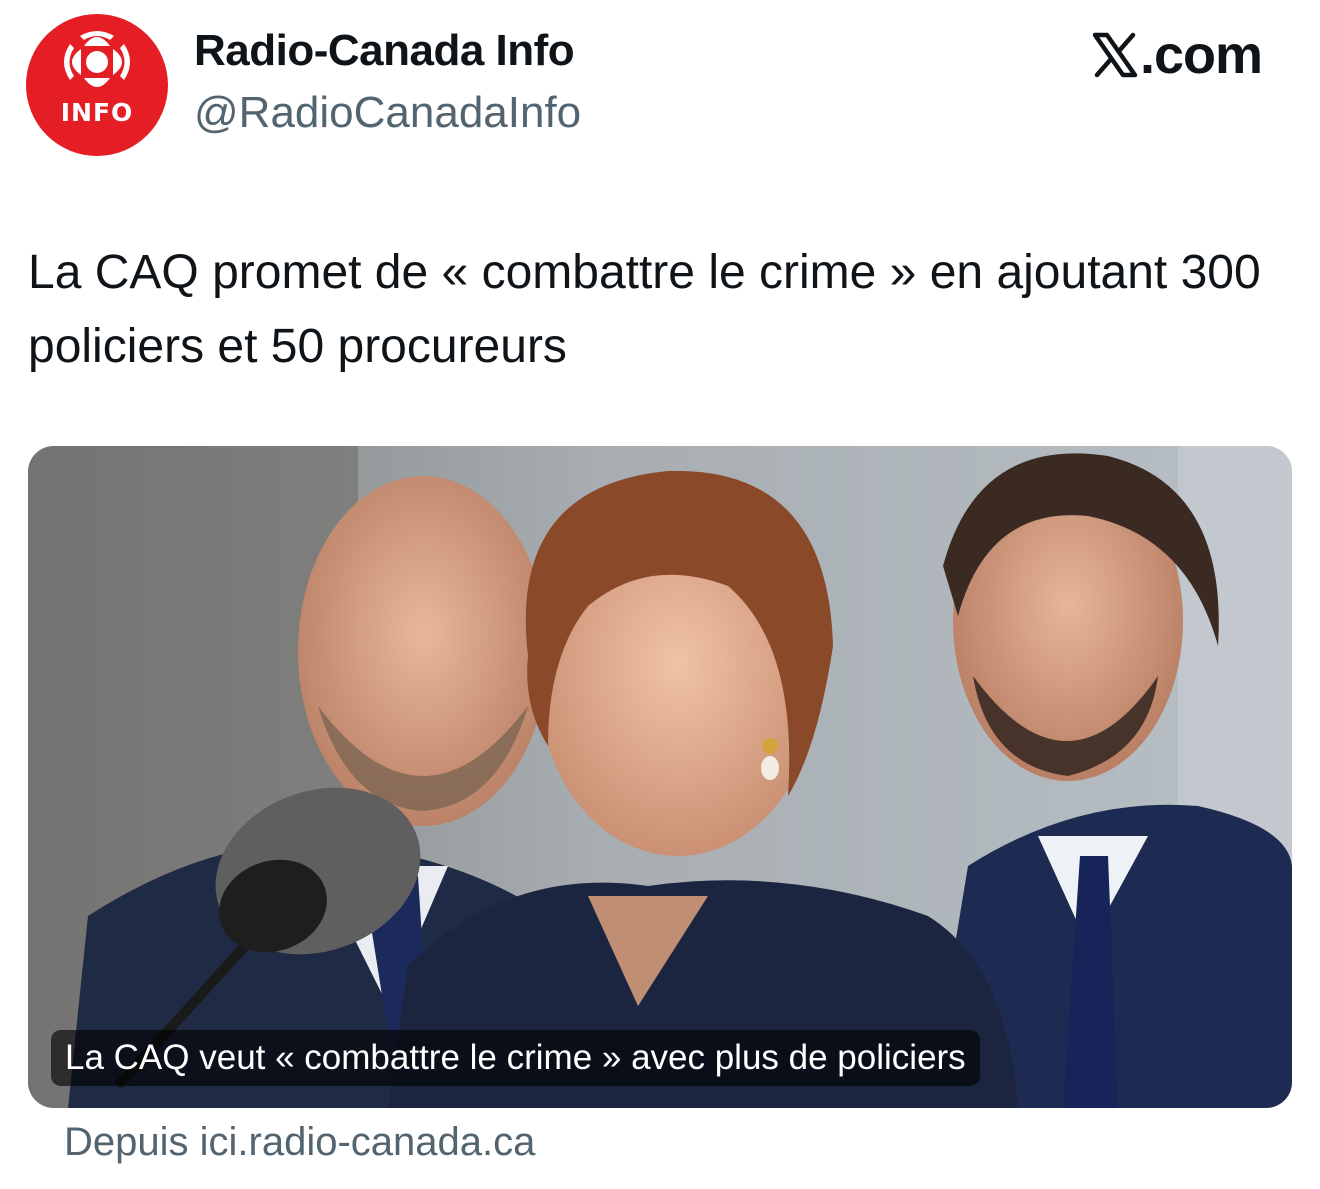 Image resolution: width=1320 pixels, height=1189 pixels. What do you see at coordinates (384, 51) in the screenshot?
I see `account-display-name: Radio-Canada Info` at bounding box center [384, 51].